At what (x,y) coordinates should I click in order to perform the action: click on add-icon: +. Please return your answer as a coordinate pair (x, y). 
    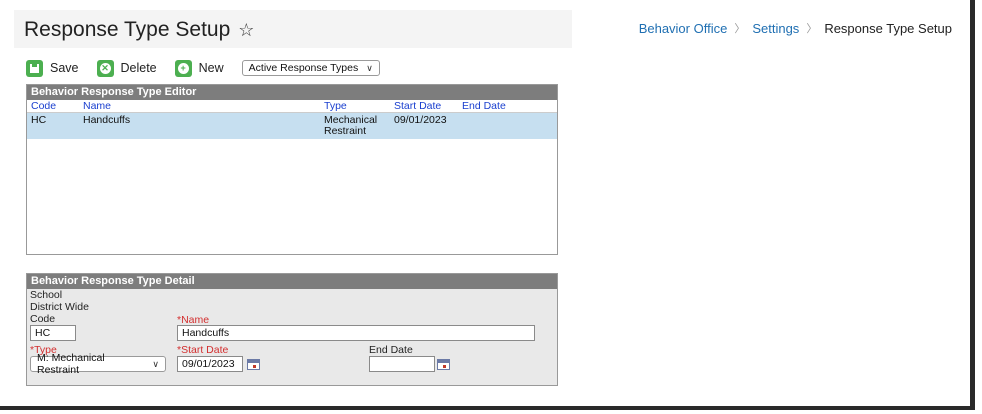
    Looking at the image, I should click on (183, 68).